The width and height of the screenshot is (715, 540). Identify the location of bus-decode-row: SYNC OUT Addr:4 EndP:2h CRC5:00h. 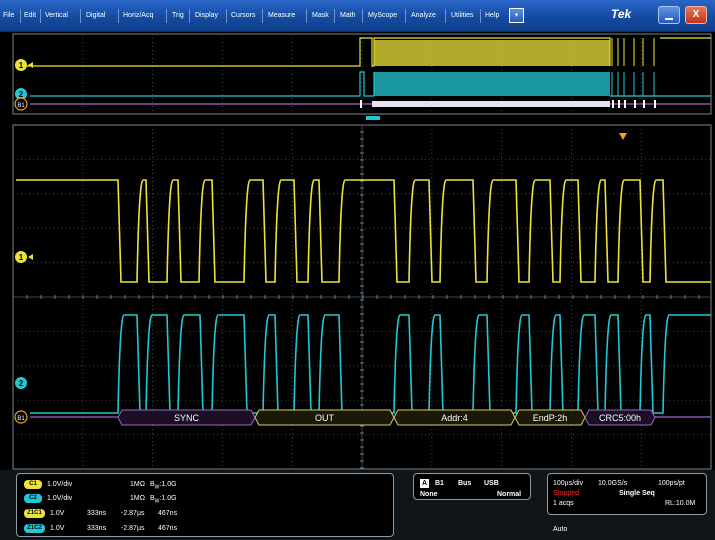
(370, 417).